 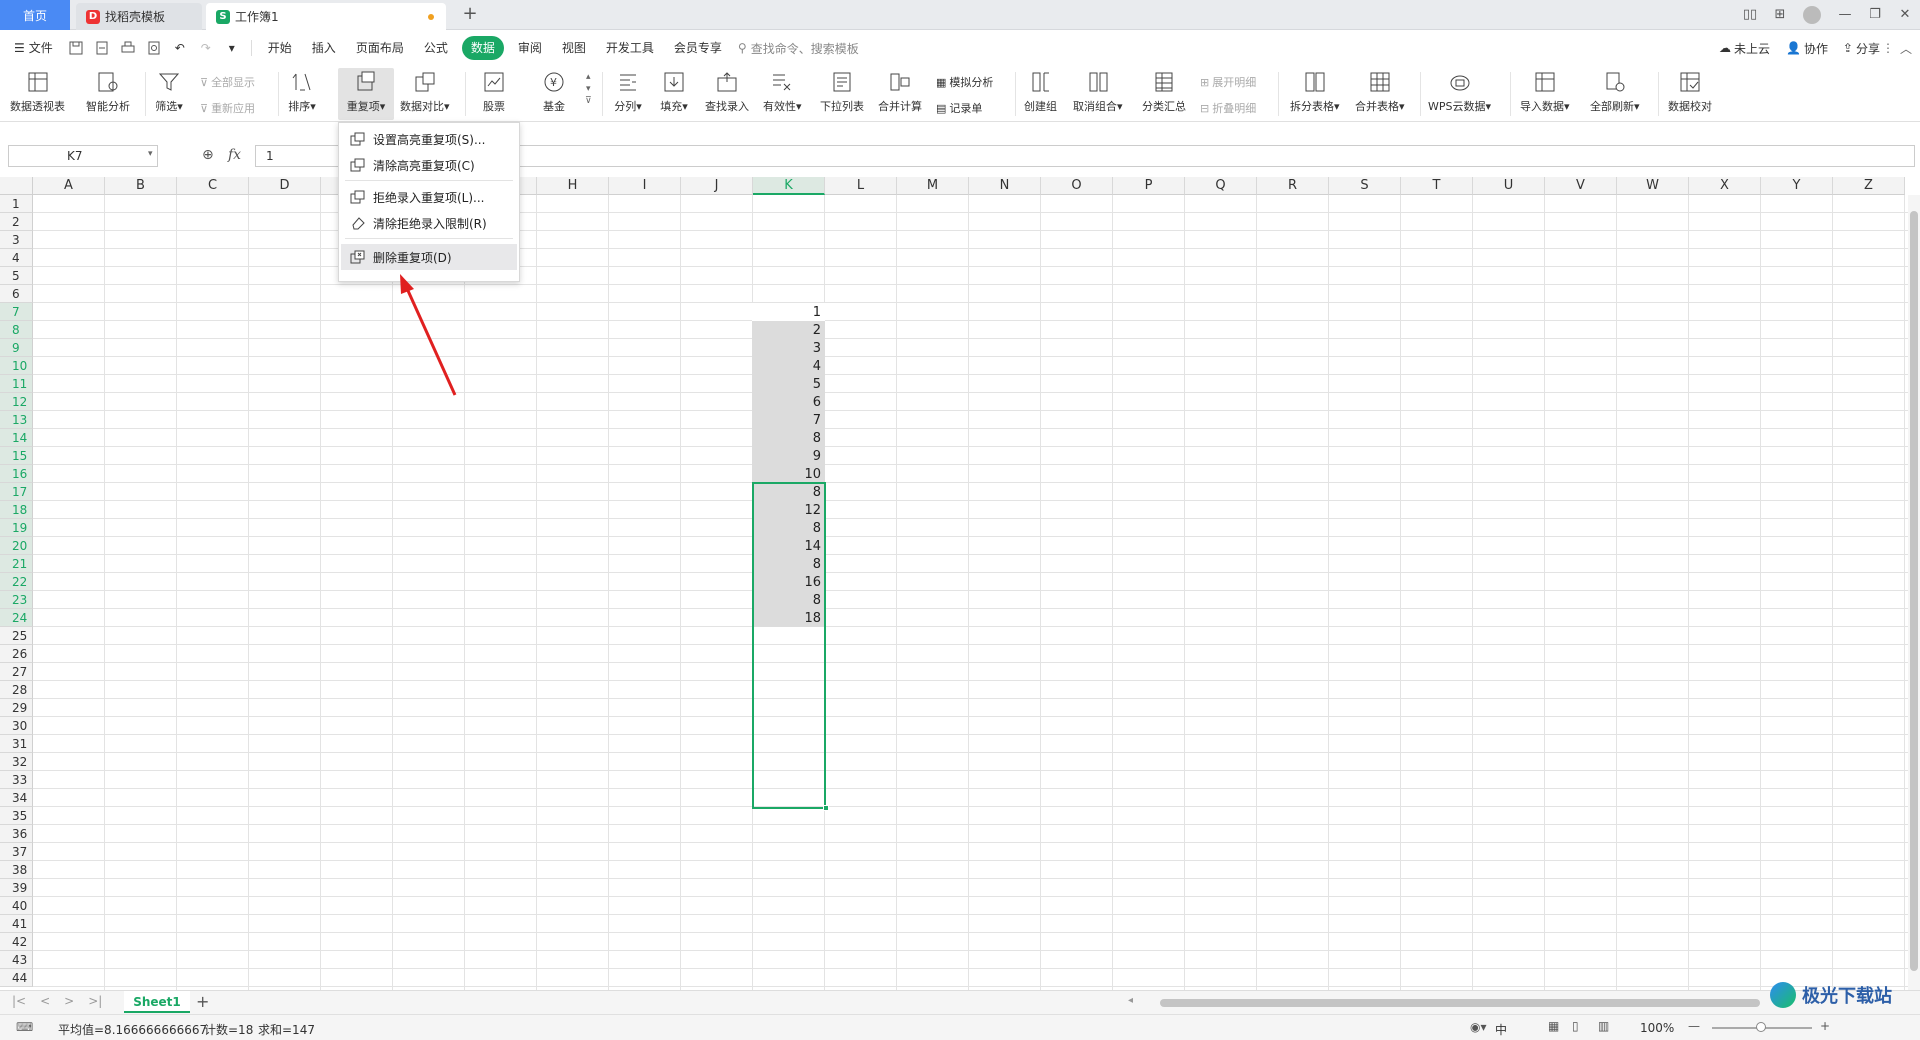 I want to click on column-header: M, so click(x=933, y=186).